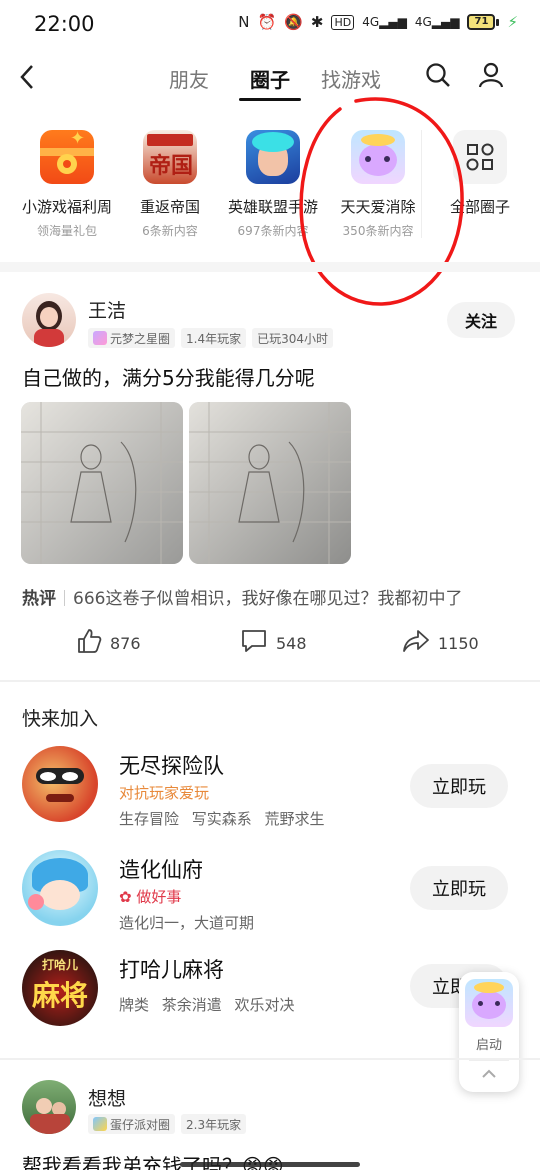 The image size is (540, 1170). What do you see at coordinates (489, 1003) in the screenshot?
I see `cat-game-icon` at bounding box center [489, 1003].